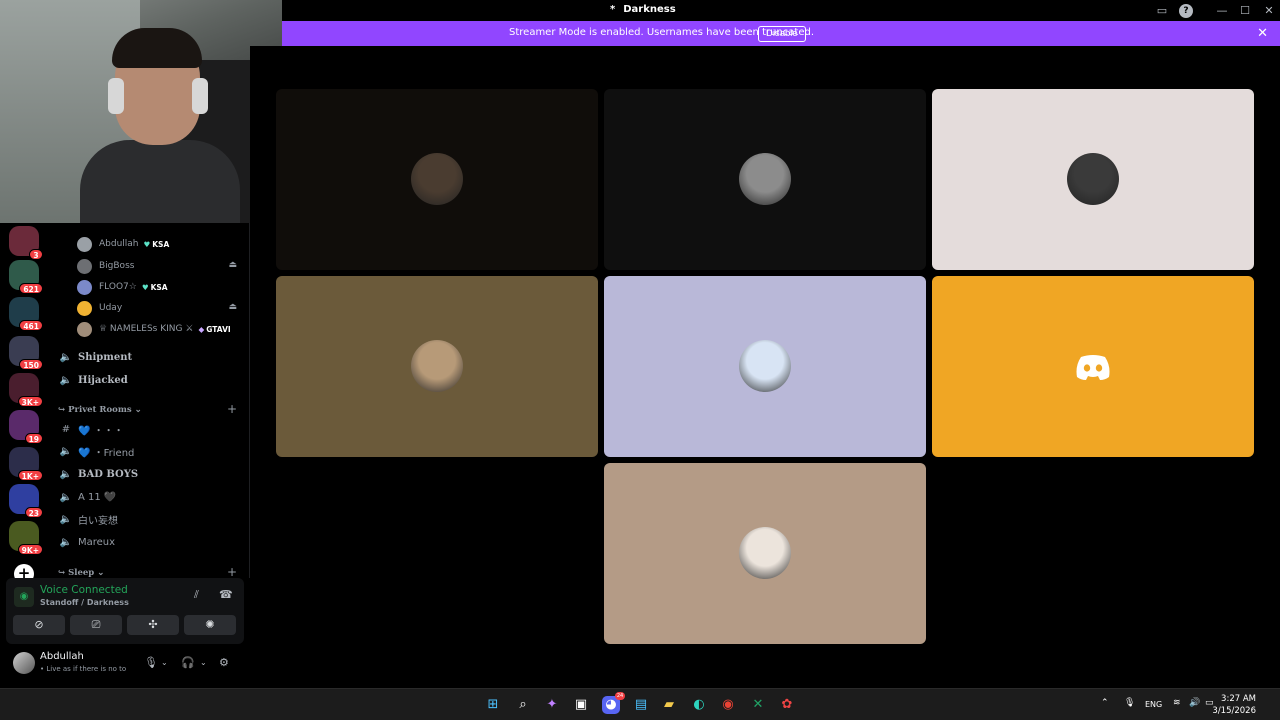  What do you see at coordinates (523, 705) in the screenshot?
I see `search-icon: ⌕` at bounding box center [523, 705].